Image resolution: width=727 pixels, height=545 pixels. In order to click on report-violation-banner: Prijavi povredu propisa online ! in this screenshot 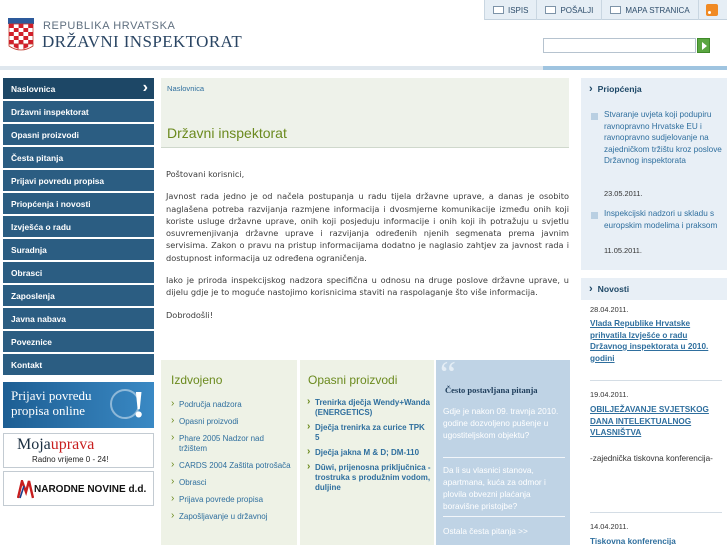, I will do `click(78, 405)`.